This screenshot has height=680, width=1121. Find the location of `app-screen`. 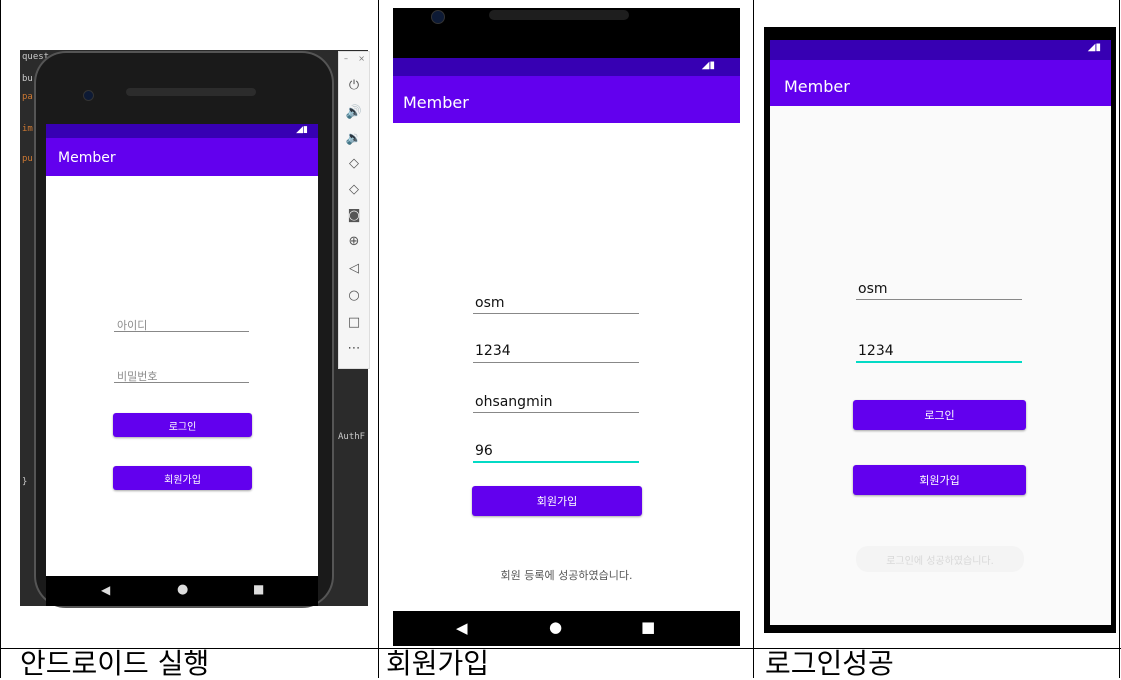

app-screen is located at coordinates (182, 376).